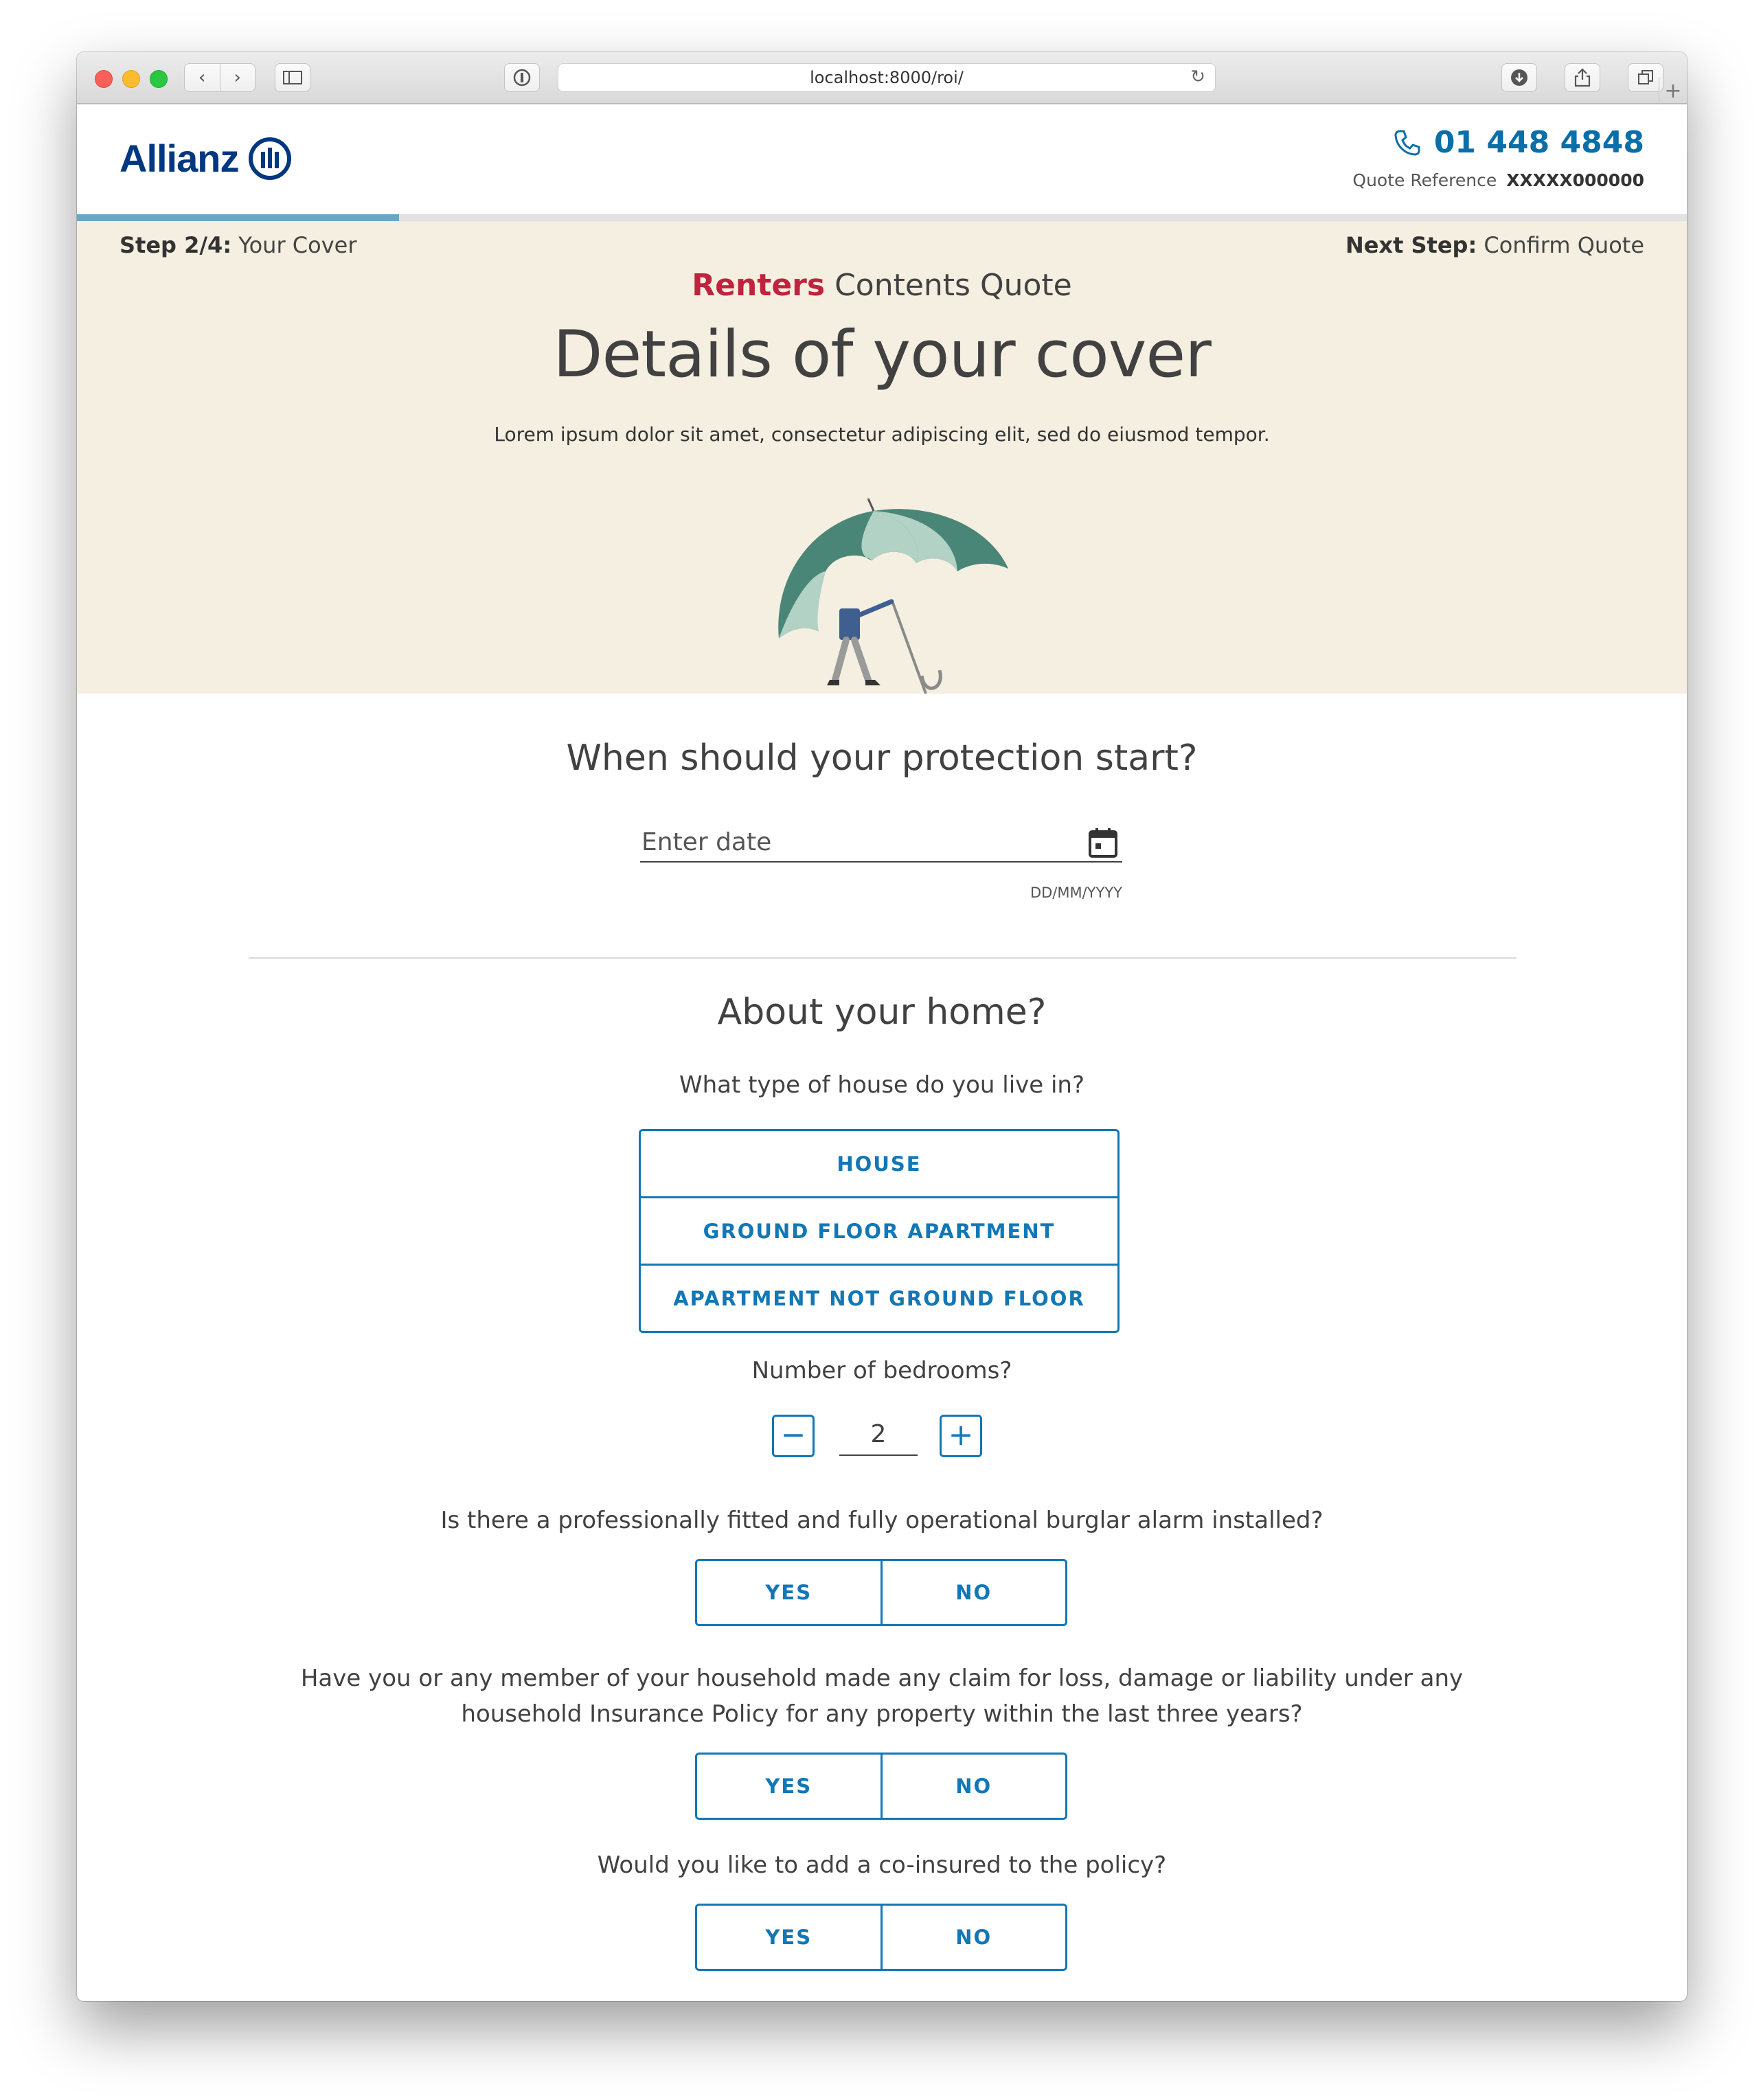 Image resolution: width=1761 pixels, height=2100 pixels. Describe the element at coordinates (788, 1786) in the screenshot. I see `claims-yes-button: YES` at that location.